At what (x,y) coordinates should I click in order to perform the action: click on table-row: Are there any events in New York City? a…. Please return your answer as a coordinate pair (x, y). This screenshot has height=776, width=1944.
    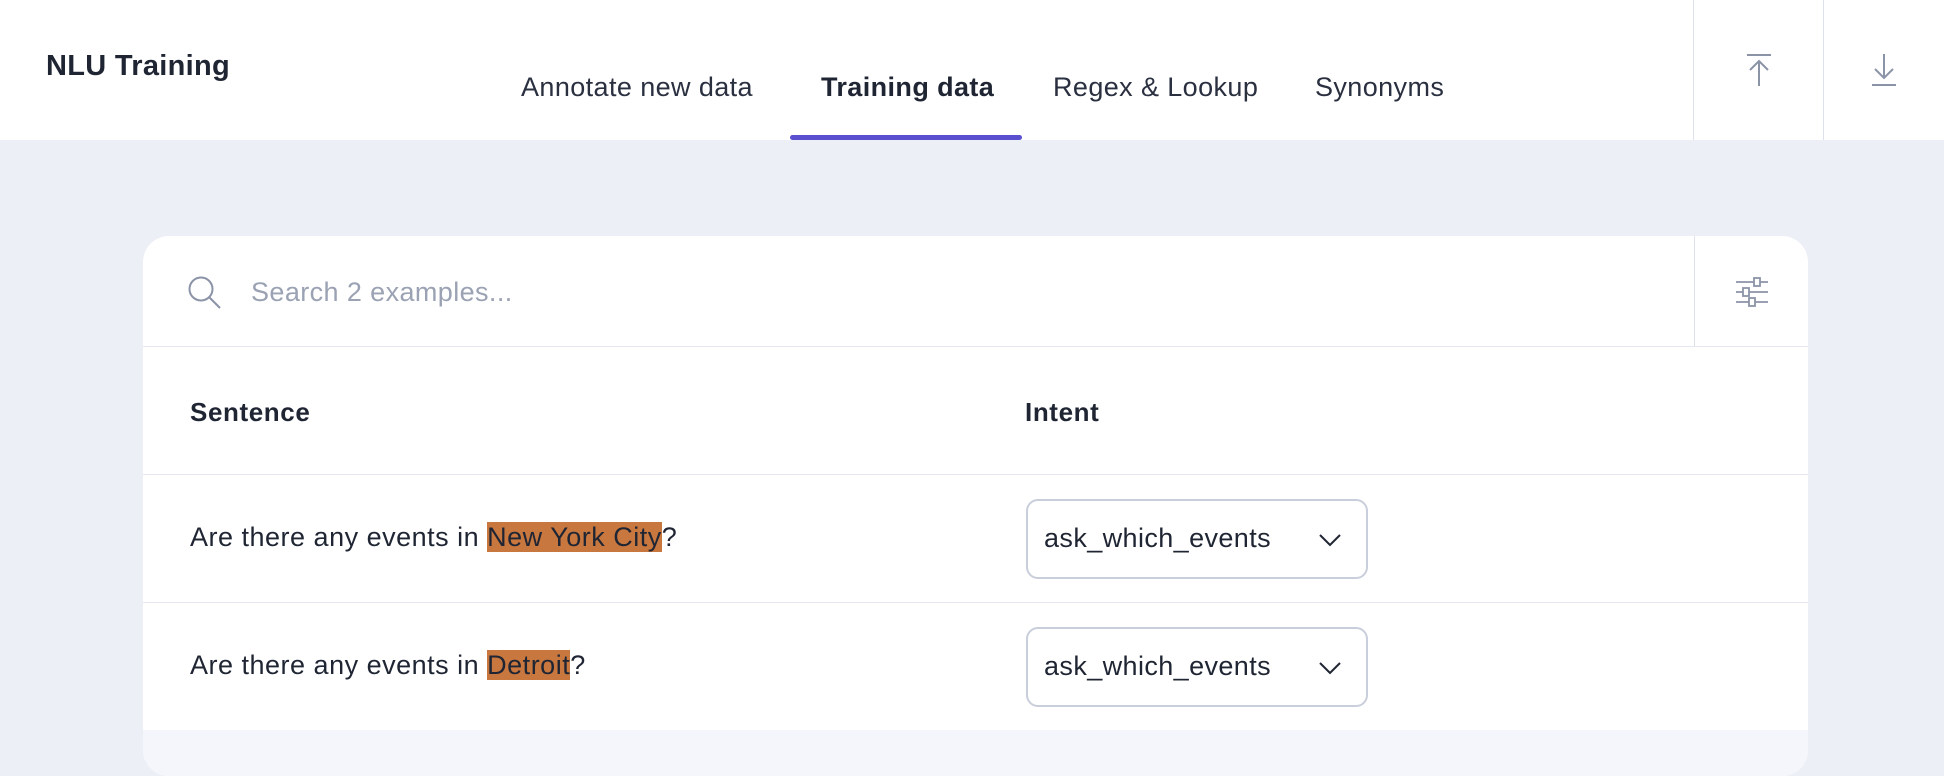
    Looking at the image, I should click on (975, 539).